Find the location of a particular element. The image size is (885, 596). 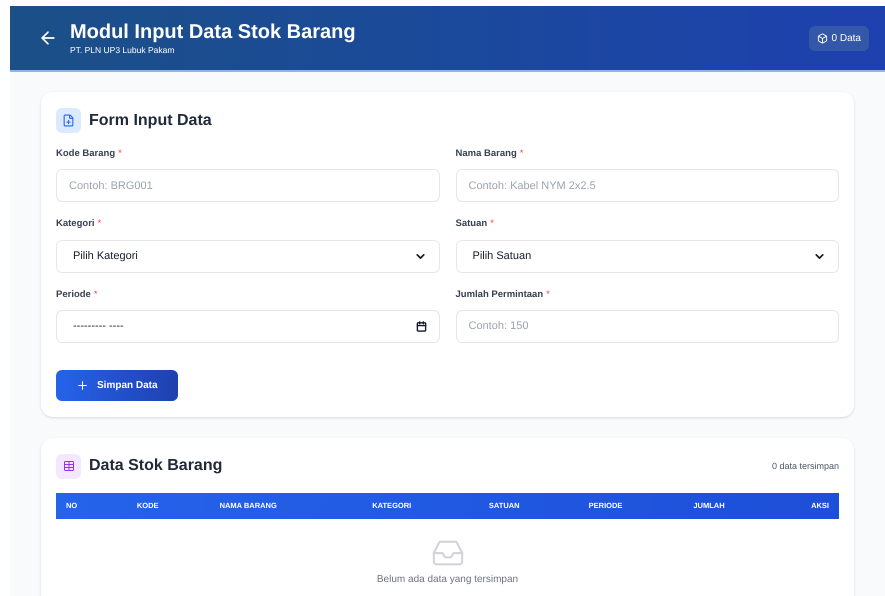

save-button: Simpan Data is located at coordinates (117, 385).